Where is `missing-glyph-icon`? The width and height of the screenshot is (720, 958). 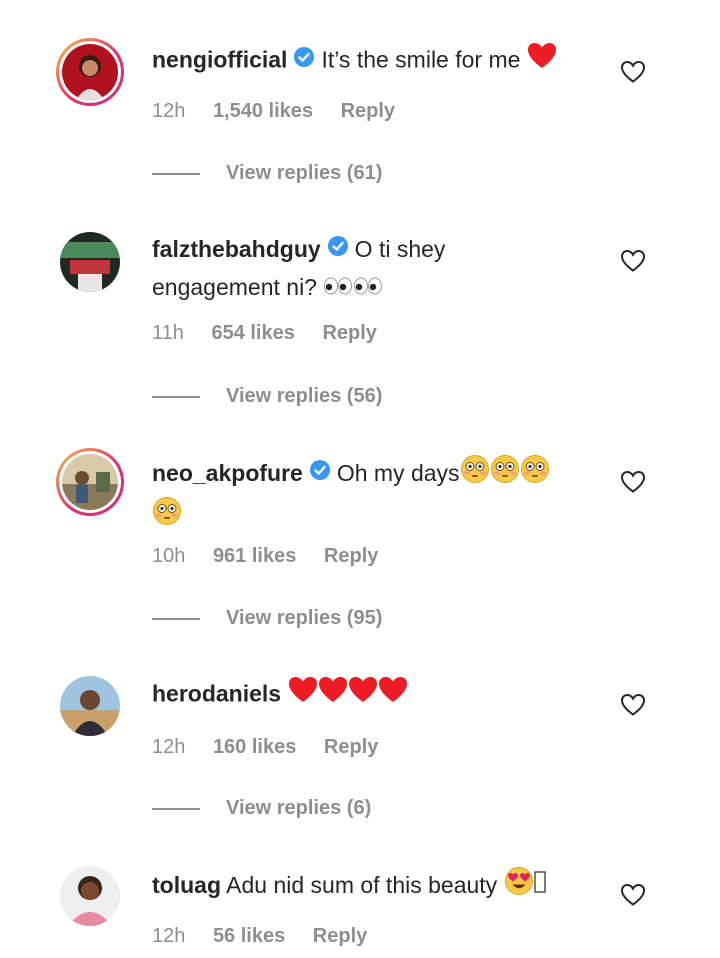
missing-glyph-icon is located at coordinates (539, 886).